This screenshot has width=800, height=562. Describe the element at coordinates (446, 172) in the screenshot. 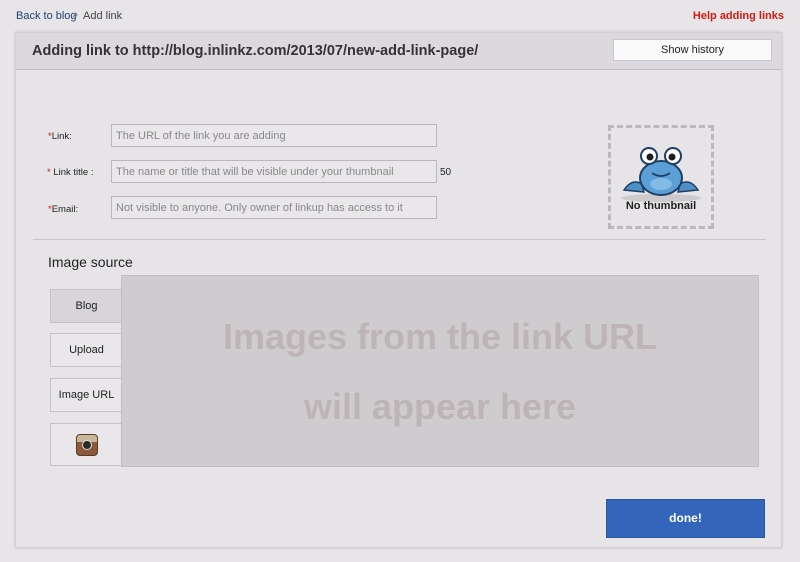

I see `title-char-count: 50` at that location.